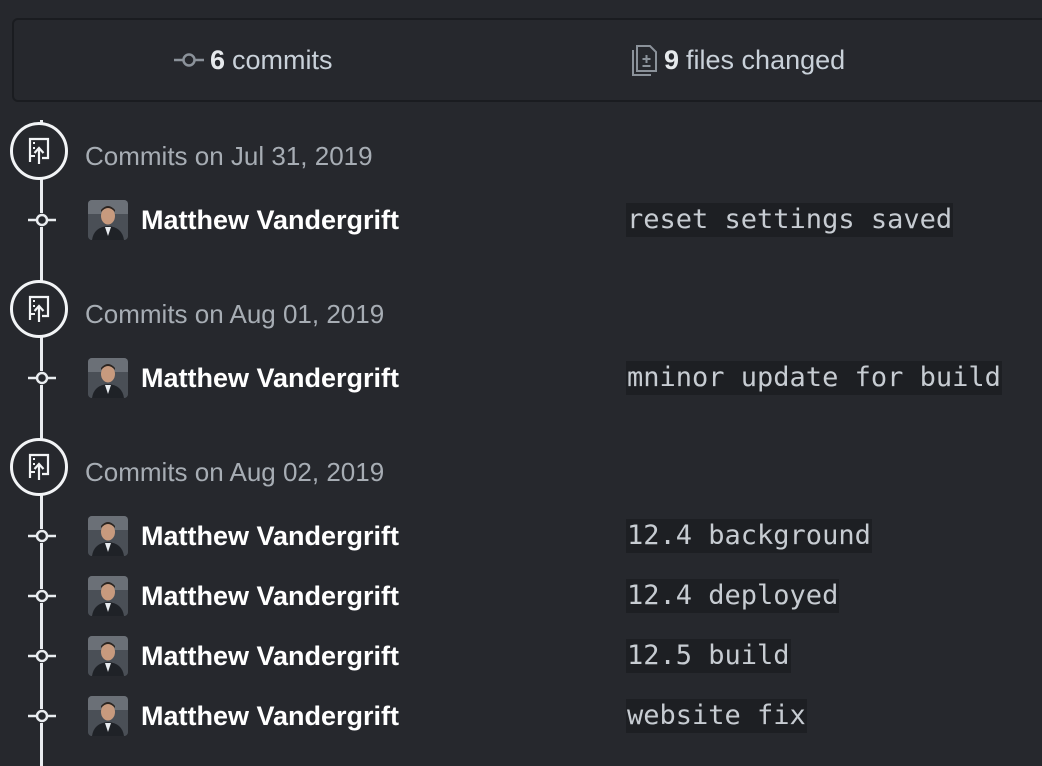 The height and width of the screenshot is (766, 1042). I want to click on commit-message: 12.5 build, so click(708, 656).